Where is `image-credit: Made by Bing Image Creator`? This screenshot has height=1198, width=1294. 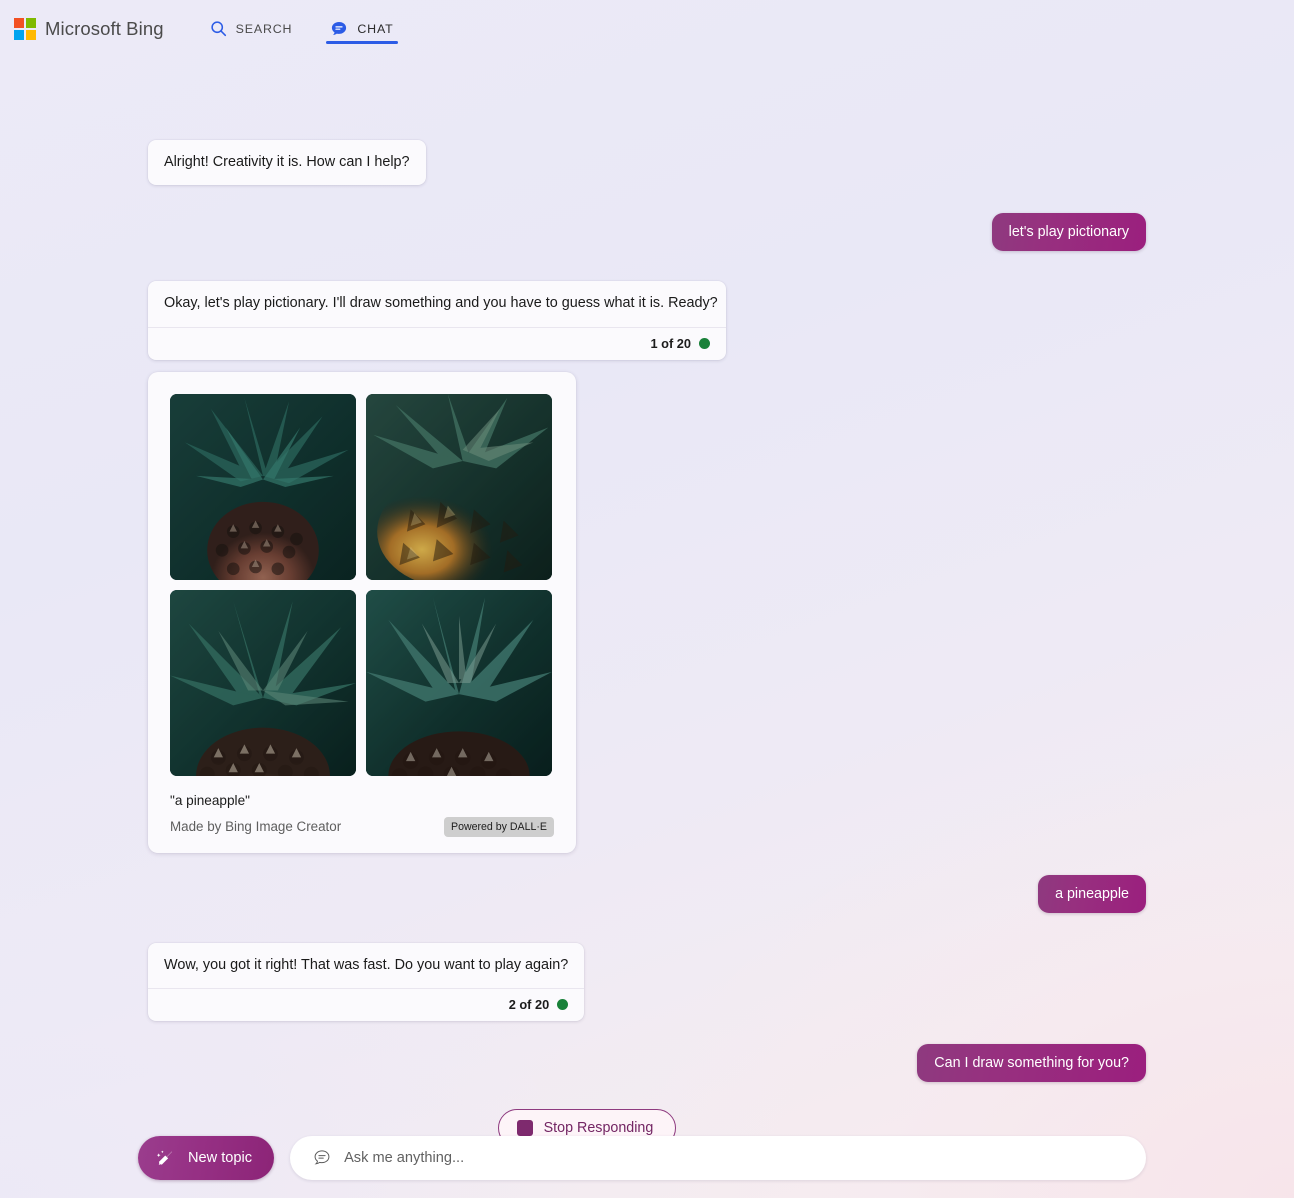
image-credit: Made by Bing Image Creator is located at coordinates (256, 827).